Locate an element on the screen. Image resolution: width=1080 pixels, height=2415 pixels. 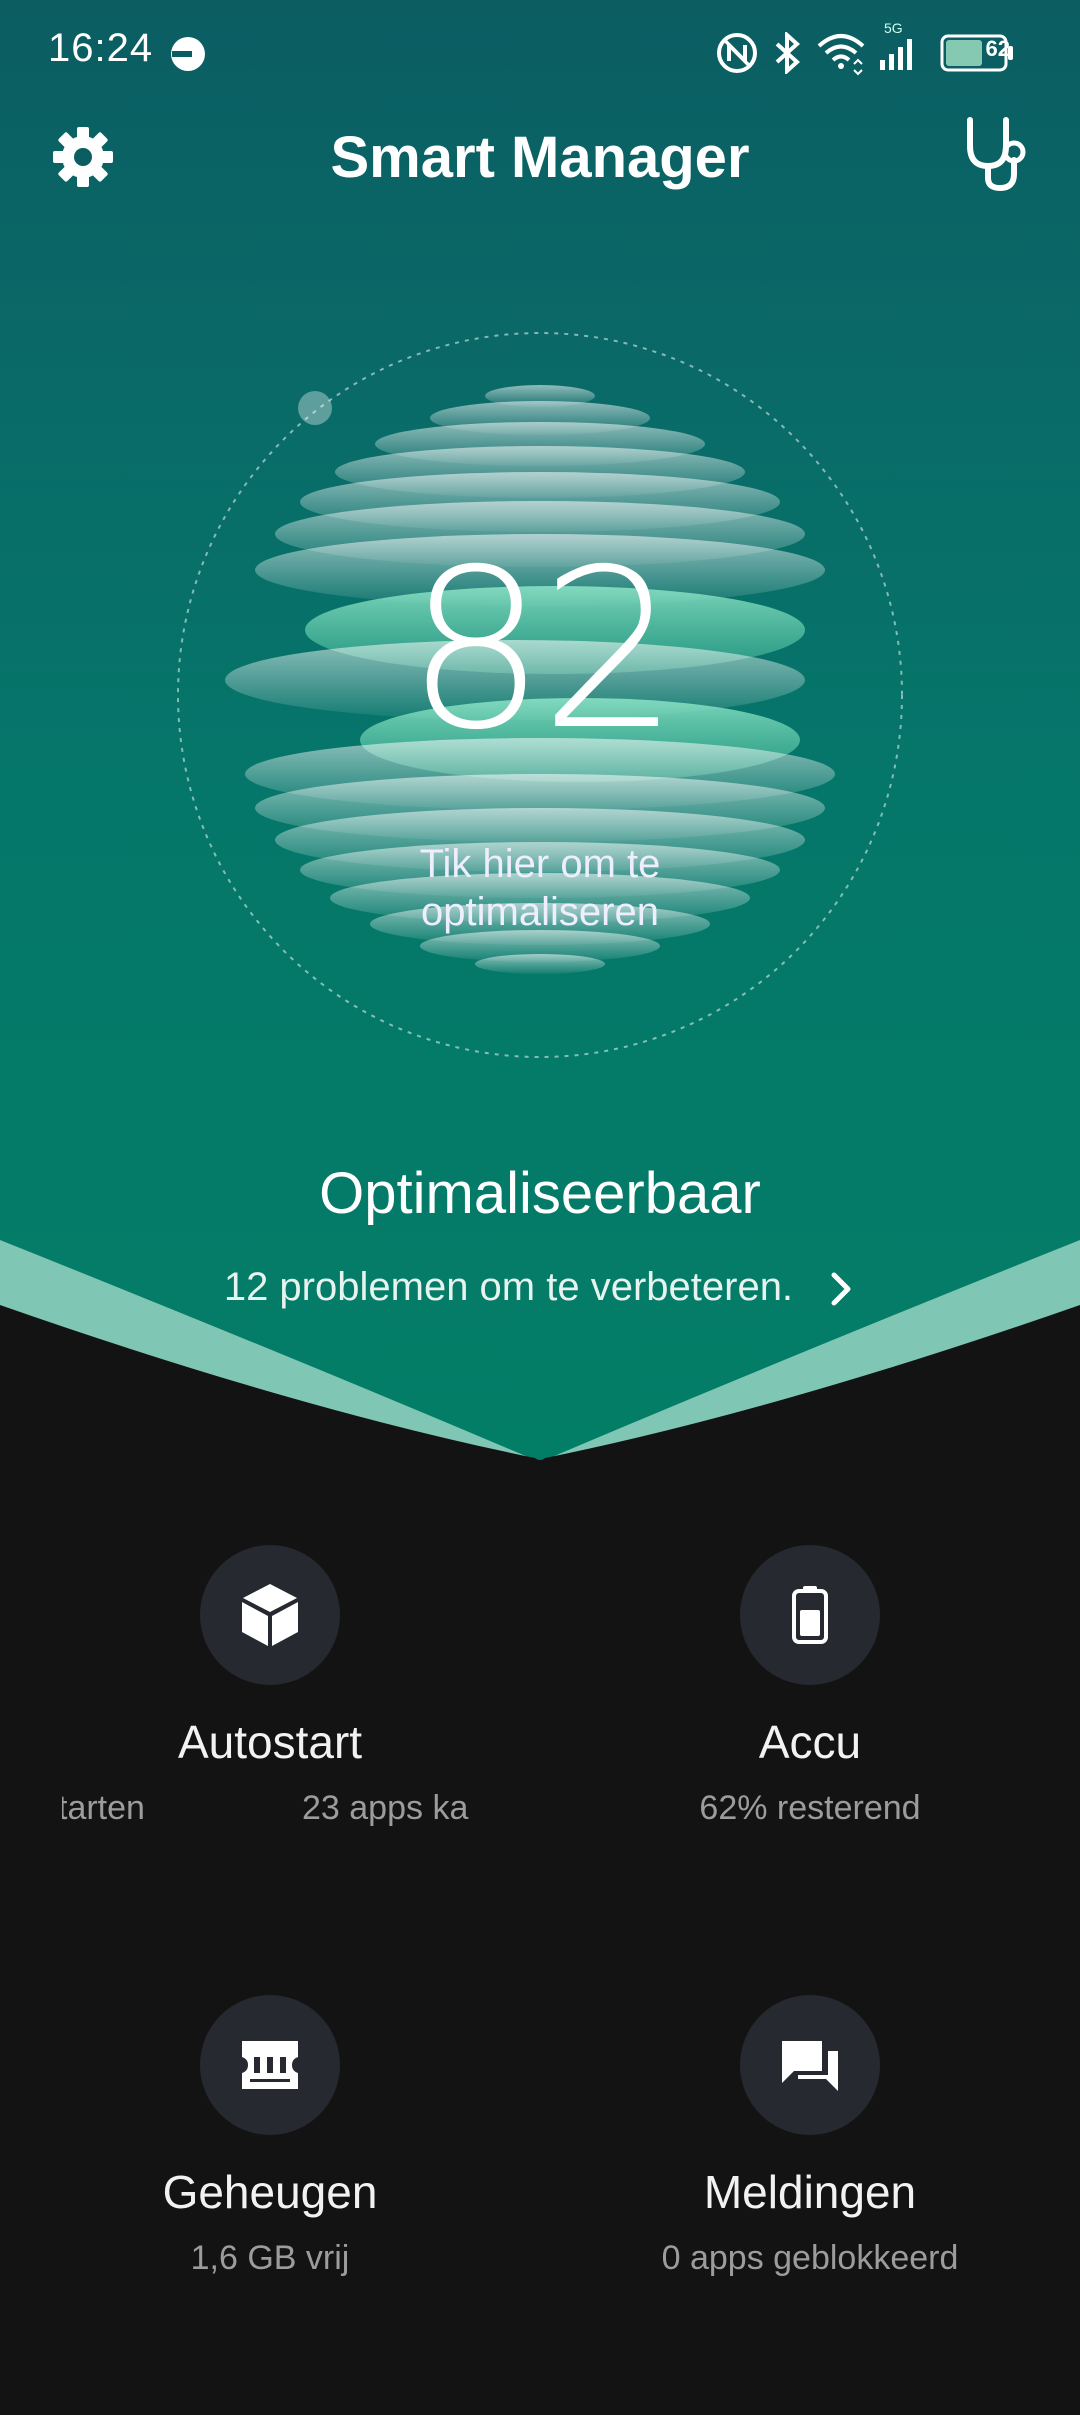
tile-title: Meldingen is located at coordinates (810, 2192).